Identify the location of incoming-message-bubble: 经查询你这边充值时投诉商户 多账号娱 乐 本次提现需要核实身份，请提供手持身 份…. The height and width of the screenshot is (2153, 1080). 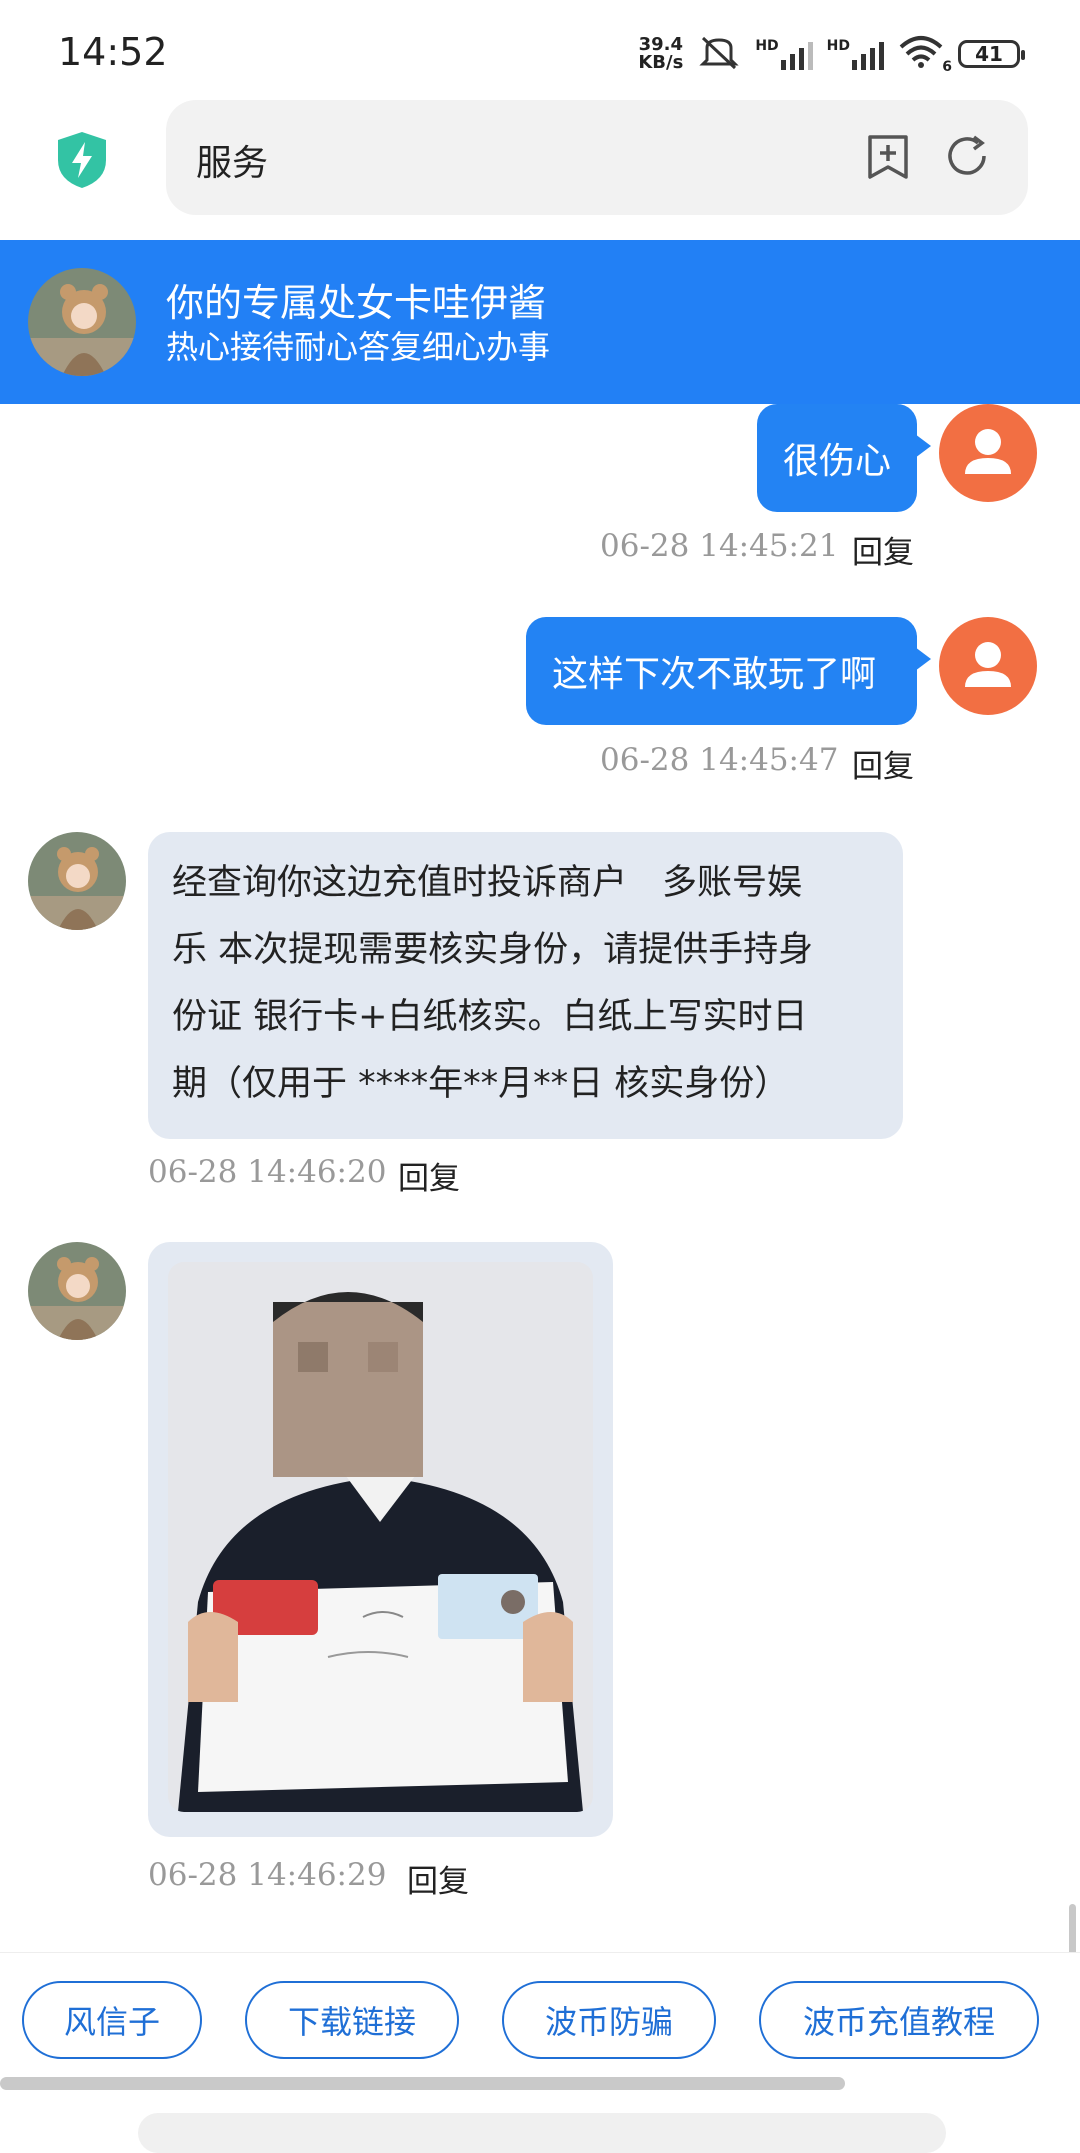
(525, 985).